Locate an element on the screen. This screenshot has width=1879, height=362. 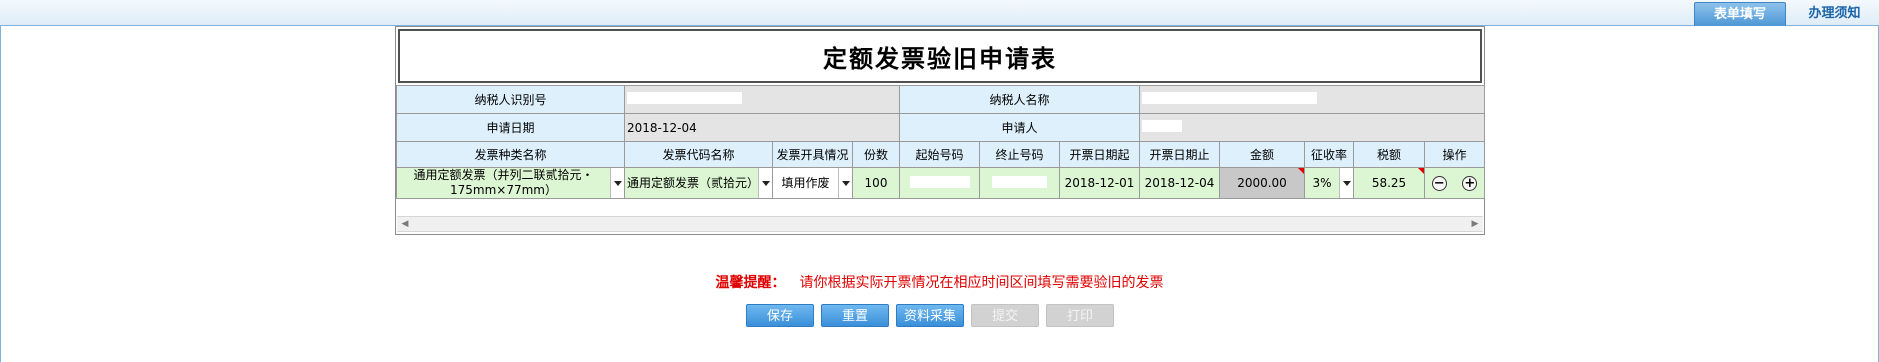
end-number-field is located at coordinates (1019, 183).